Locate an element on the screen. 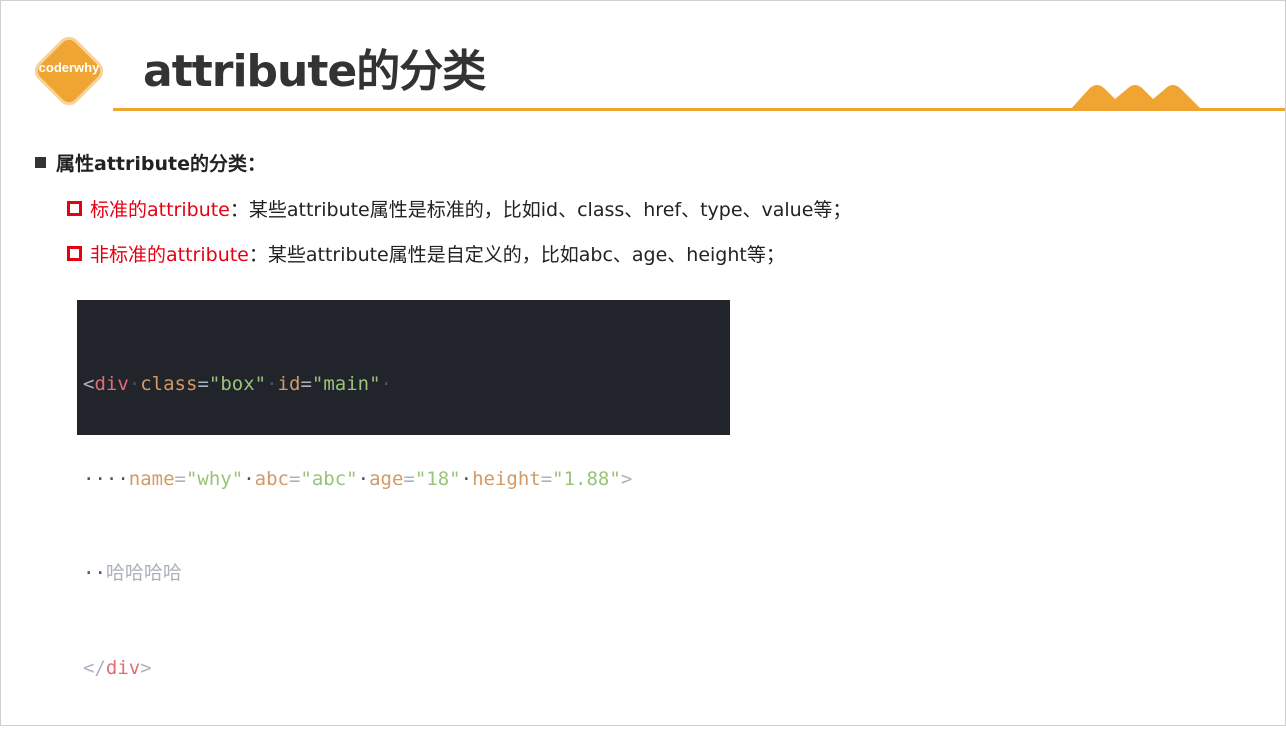 The image size is (1286, 747). main-bullet-text: 属性attribute的分类： is located at coordinates (161, 164).